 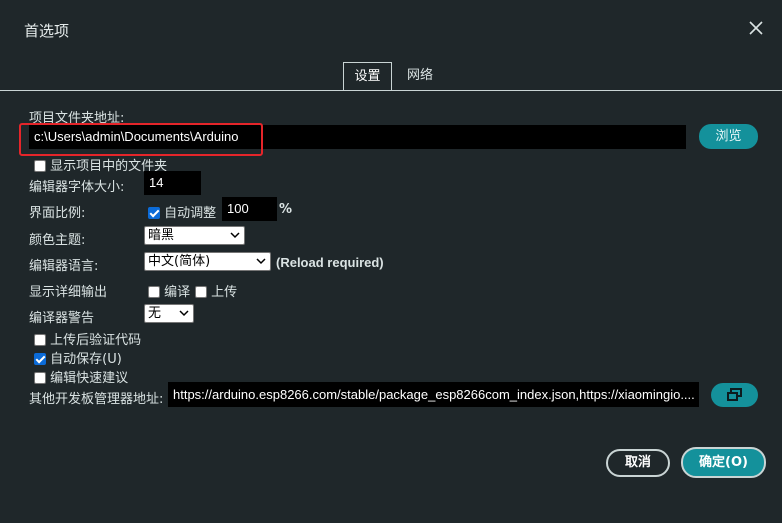 I want to click on verbose-label: 显示详细输出, so click(x=68, y=292).